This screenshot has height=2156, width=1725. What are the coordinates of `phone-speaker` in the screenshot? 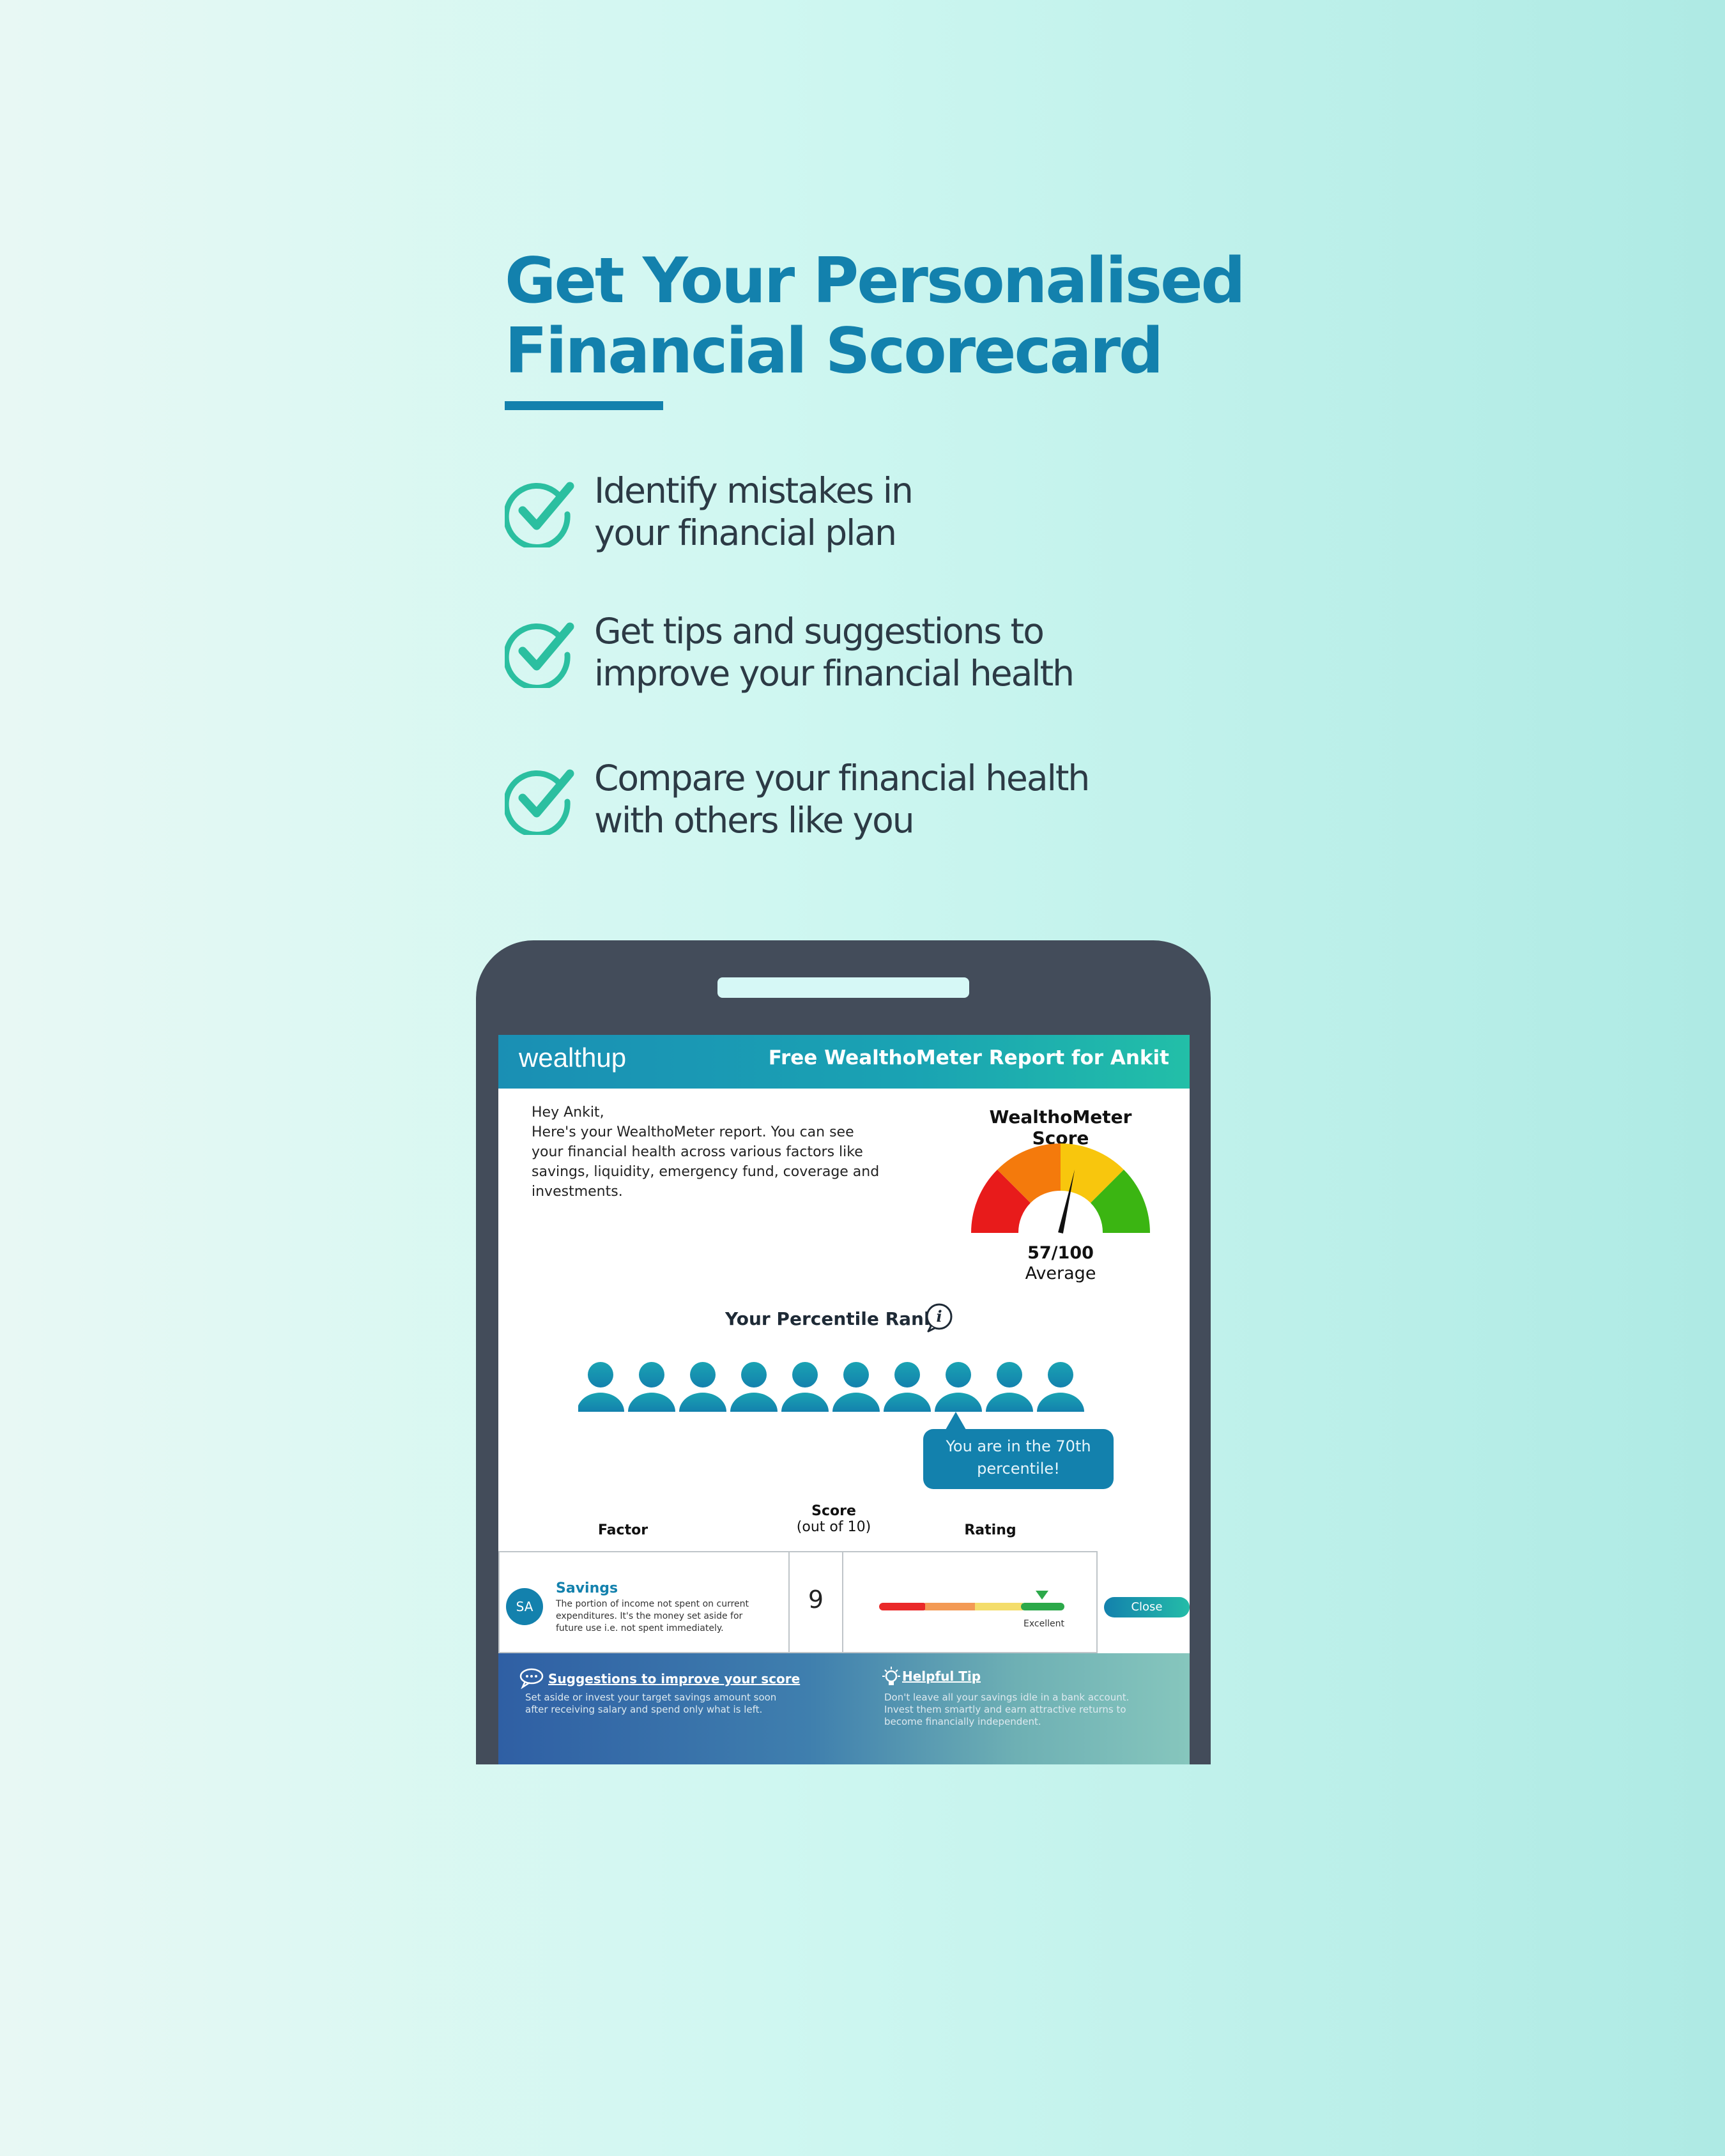 It's located at (843, 987).